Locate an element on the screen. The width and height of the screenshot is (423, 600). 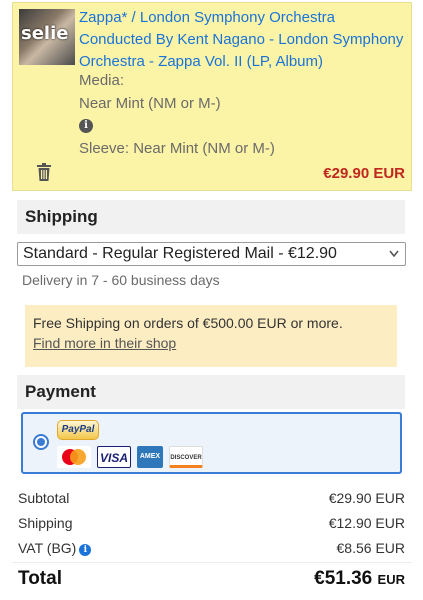
shipping-heading: Shipping is located at coordinates (211, 217).